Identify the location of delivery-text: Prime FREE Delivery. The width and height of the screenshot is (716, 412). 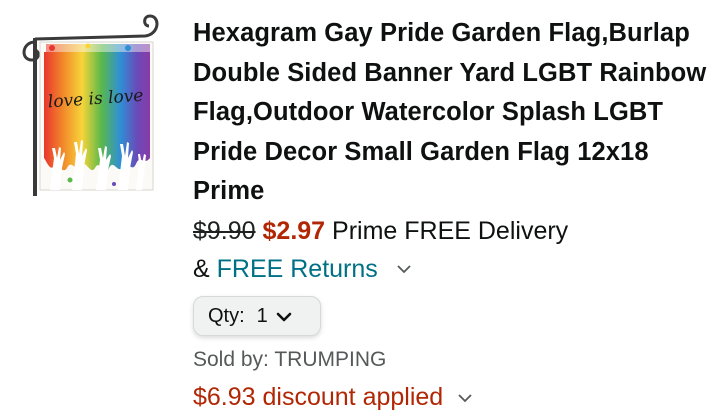
(450, 230).